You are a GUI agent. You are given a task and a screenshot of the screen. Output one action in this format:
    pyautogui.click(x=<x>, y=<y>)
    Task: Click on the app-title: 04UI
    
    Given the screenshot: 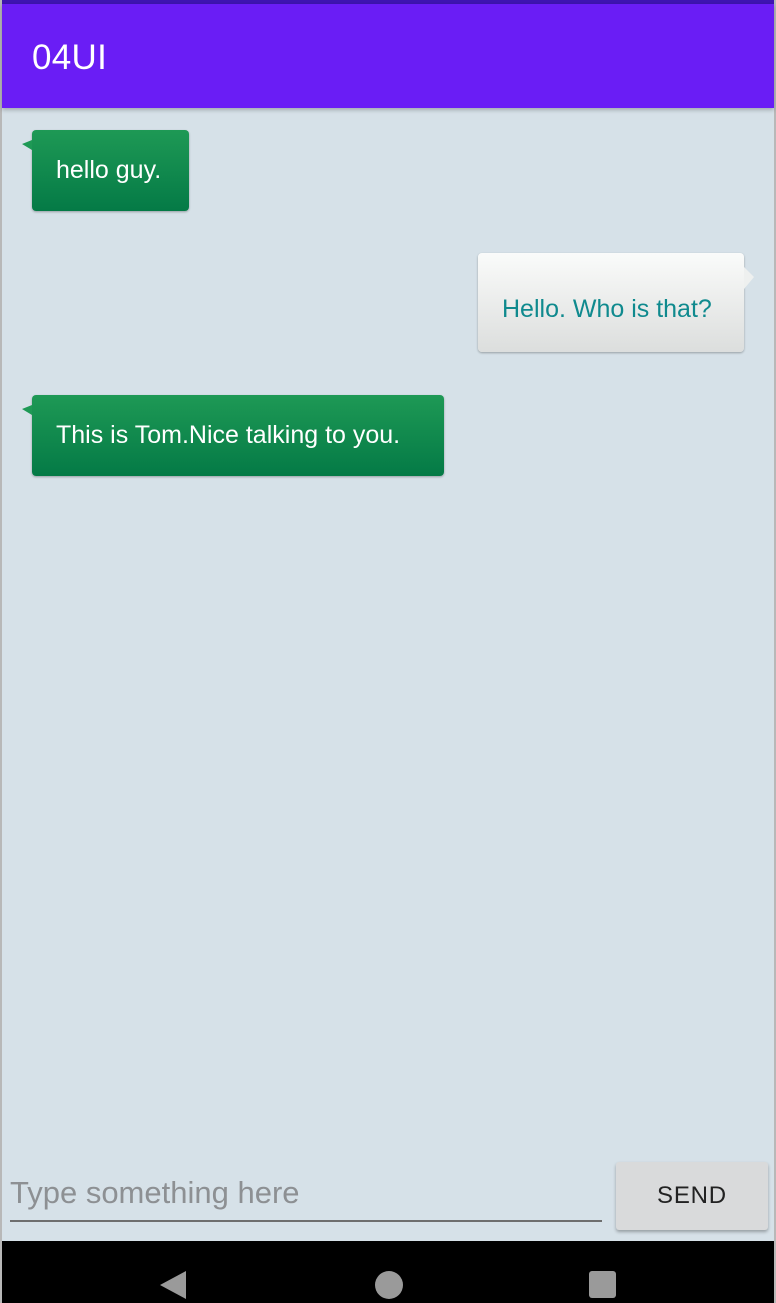 What is the action you would take?
    pyautogui.click(x=70, y=57)
    